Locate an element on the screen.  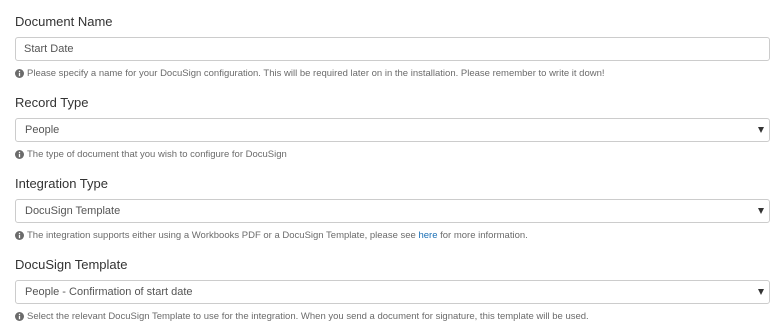
document-name-field-wrapper is located at coordinates (392, 49).